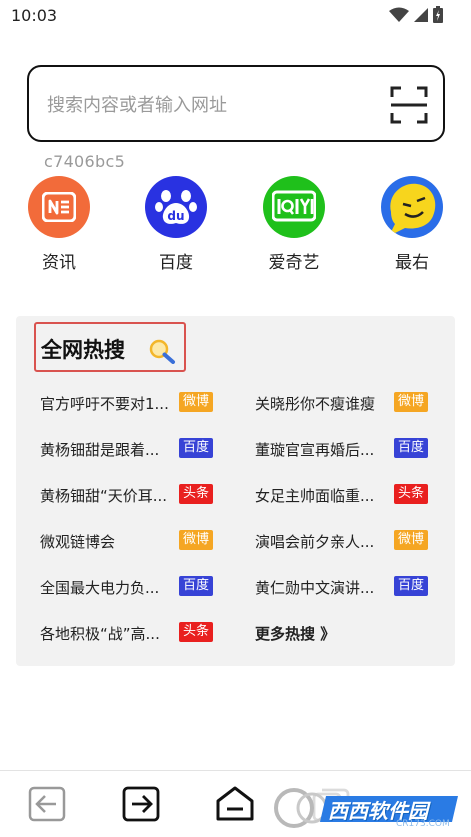 The height and width of the screenshot is (837, 471). I want to click on hot-item: 董璇官宣再婚后... 百度, so click(355, 449).